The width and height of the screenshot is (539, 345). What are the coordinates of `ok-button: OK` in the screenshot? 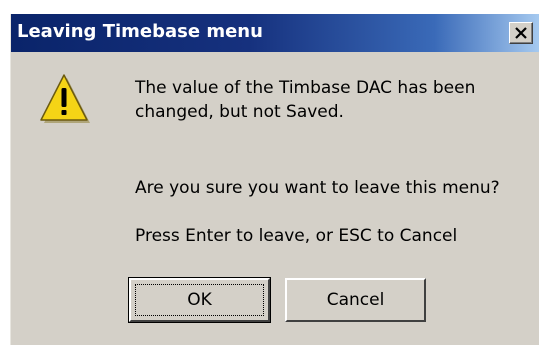 It's located at (199, 300).